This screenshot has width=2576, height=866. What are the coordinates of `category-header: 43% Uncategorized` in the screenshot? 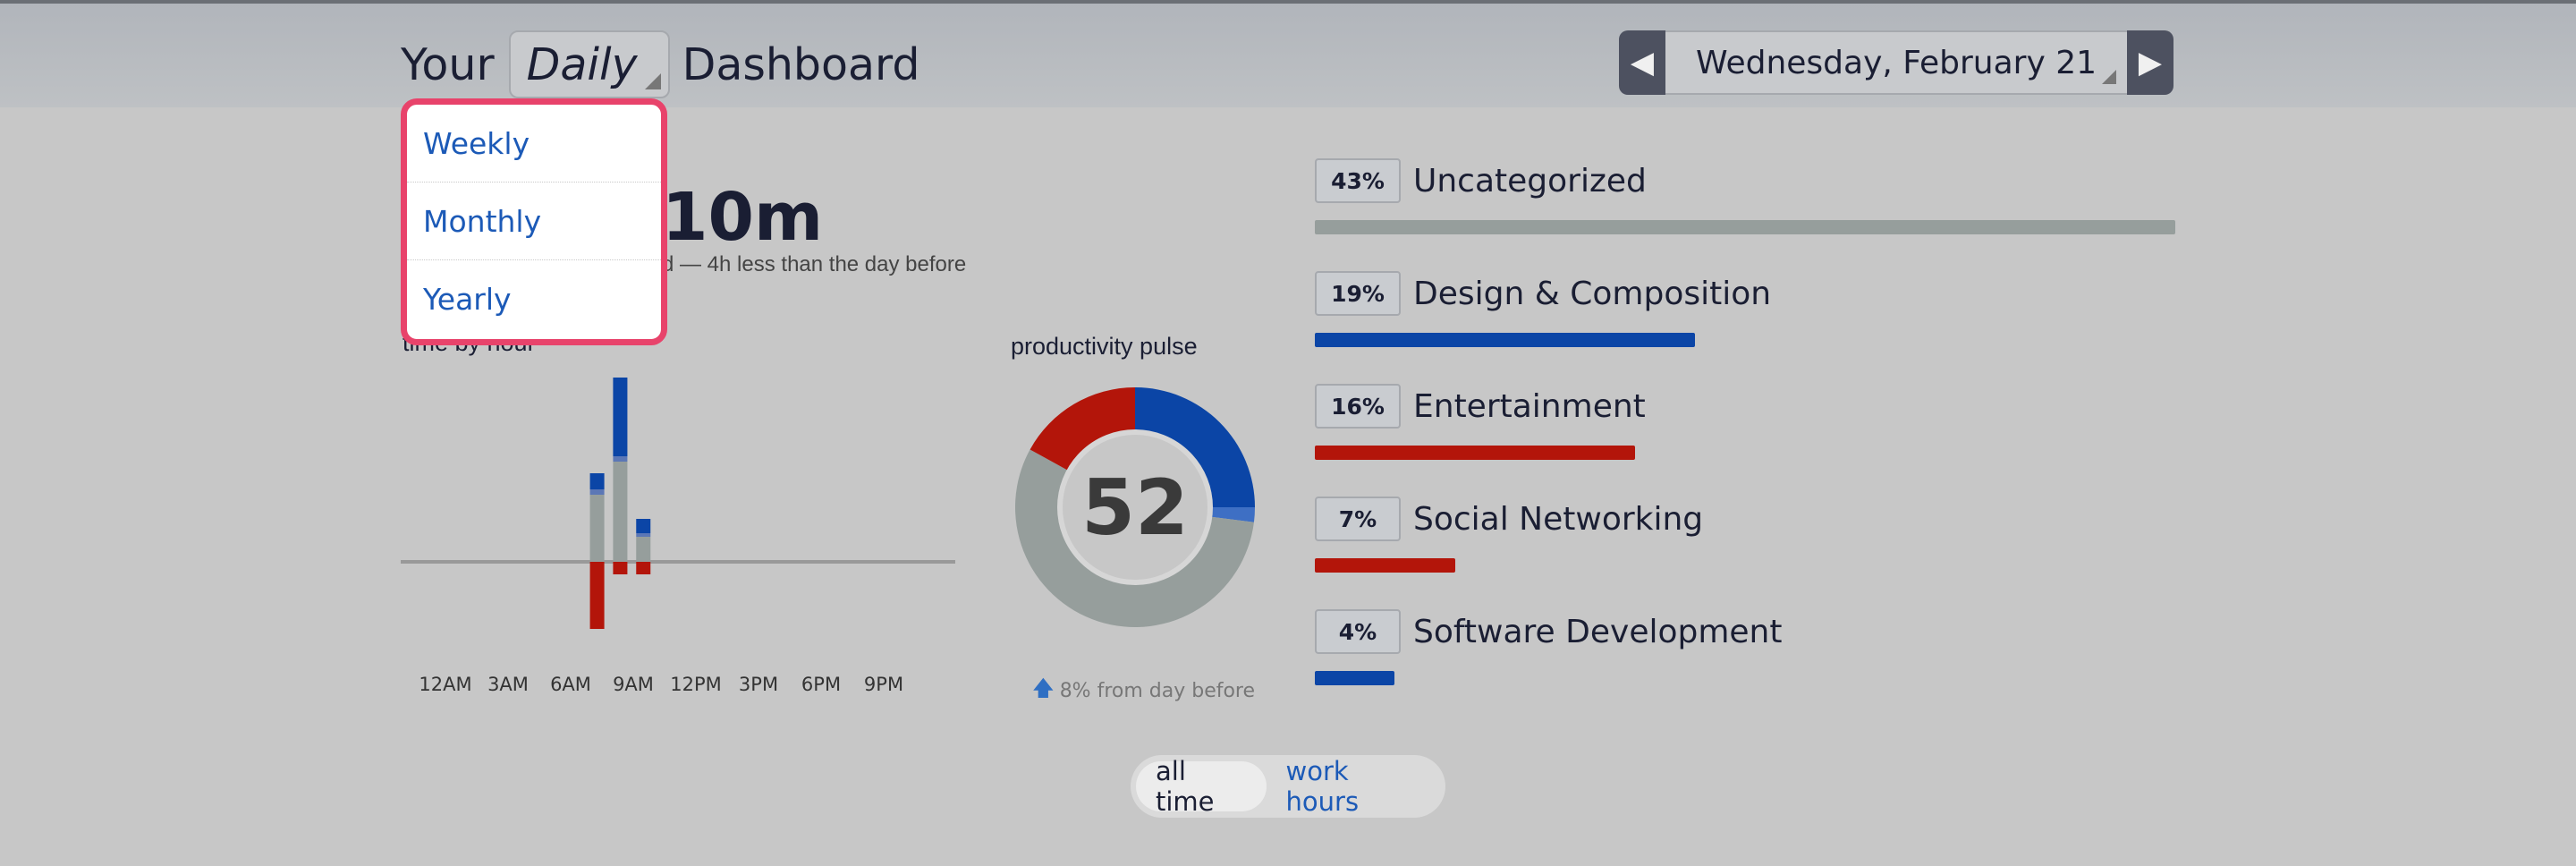 It's located at (1745, 180).